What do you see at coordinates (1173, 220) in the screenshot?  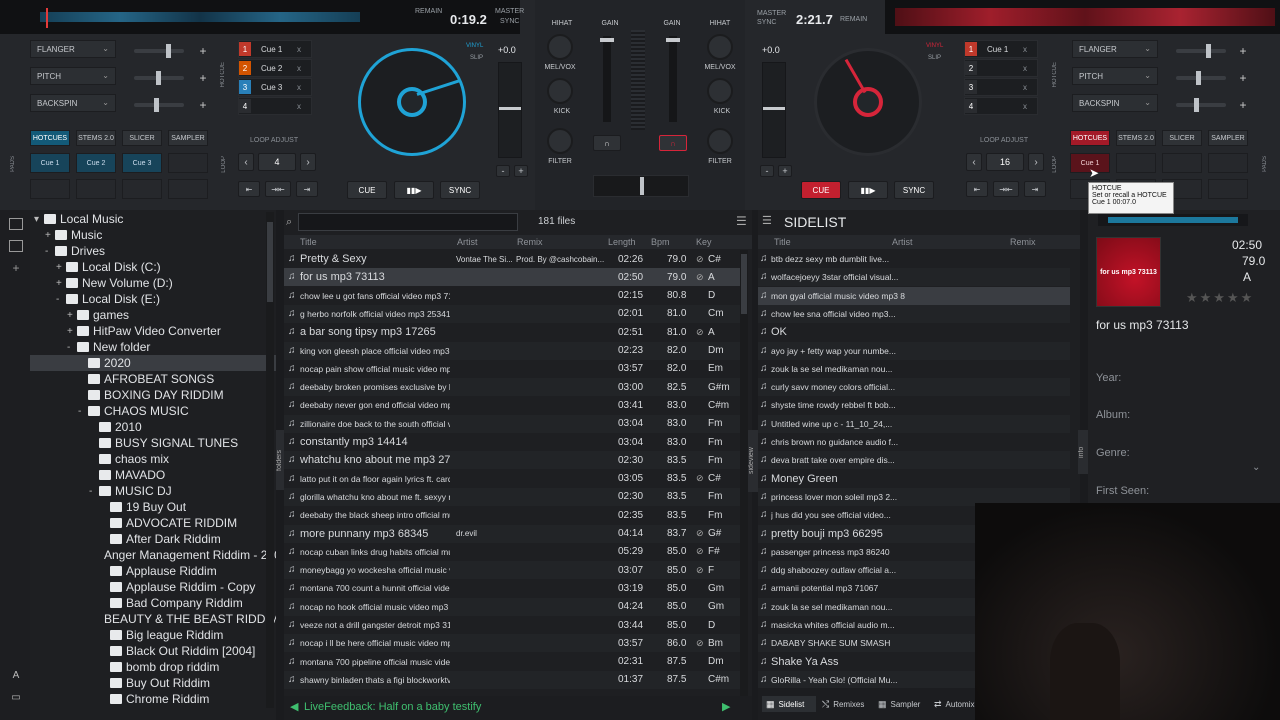 I see `mini-waveform` at bounding box center [1173, 220].